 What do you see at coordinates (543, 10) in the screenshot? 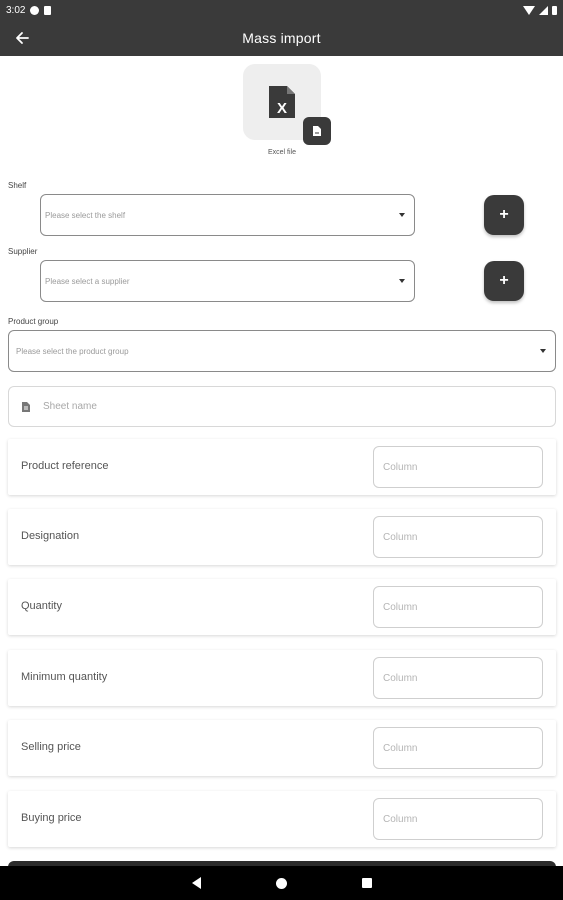
I see `signal-icon` at bounding box center [543, 10].